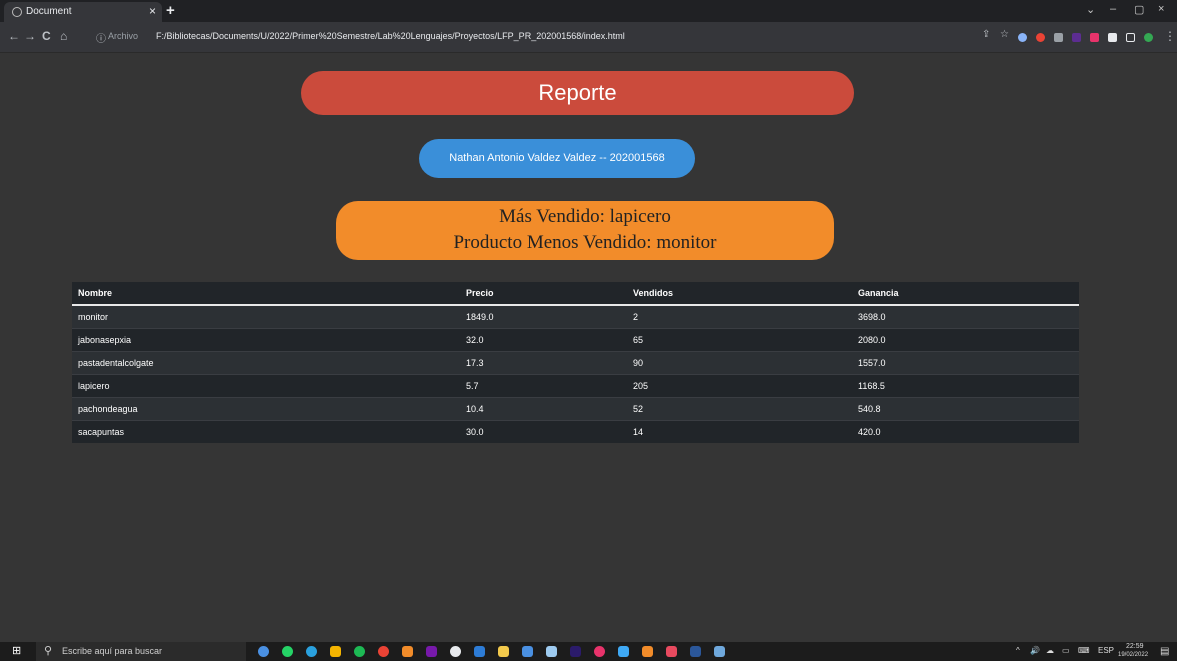 Image resolution: width=1177 pixels, height=661 pixels. I want to click on bookmark-star-icon: ☆, so click(1004, 34).